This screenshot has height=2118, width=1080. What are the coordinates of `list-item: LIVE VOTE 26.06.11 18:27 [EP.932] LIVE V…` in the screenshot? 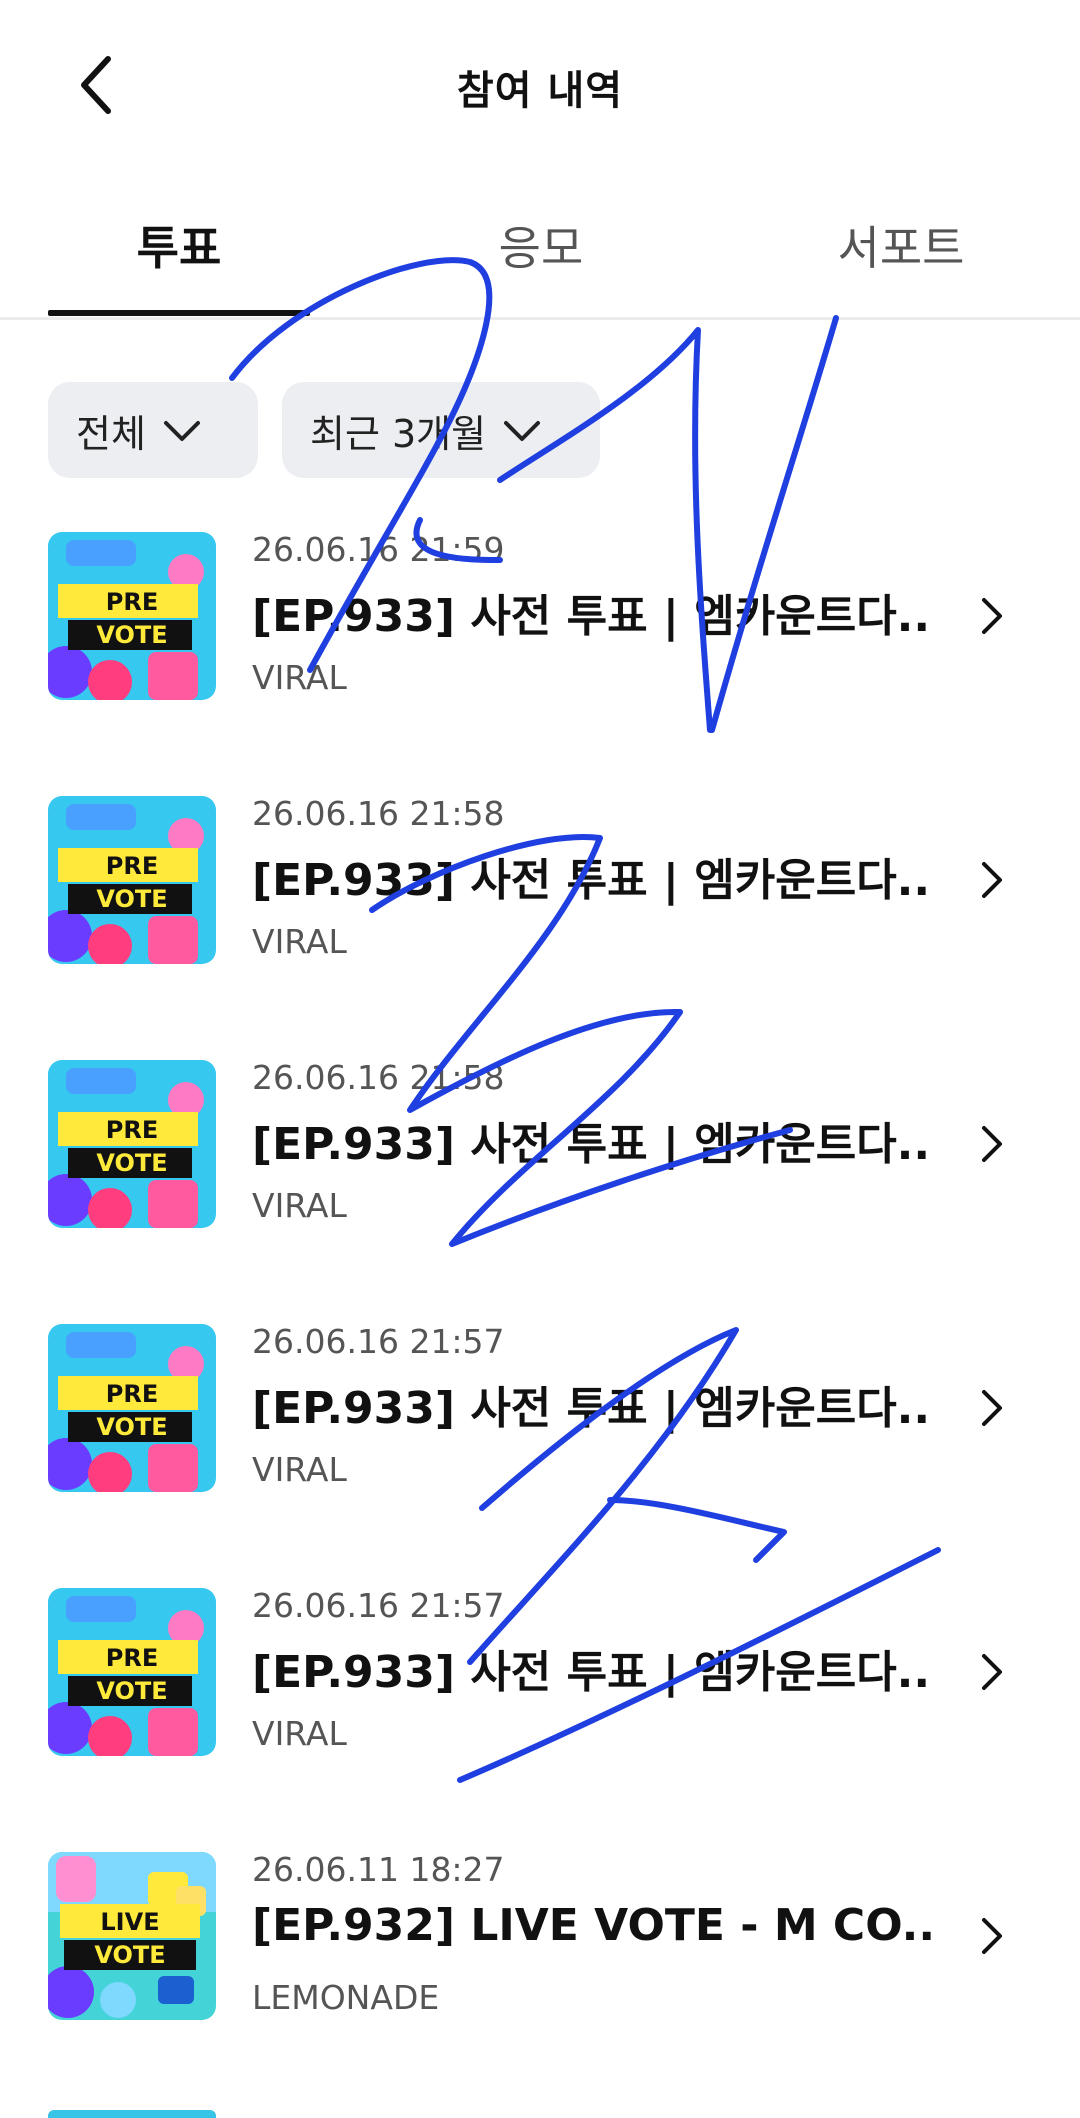 It's located at (540, 1935).